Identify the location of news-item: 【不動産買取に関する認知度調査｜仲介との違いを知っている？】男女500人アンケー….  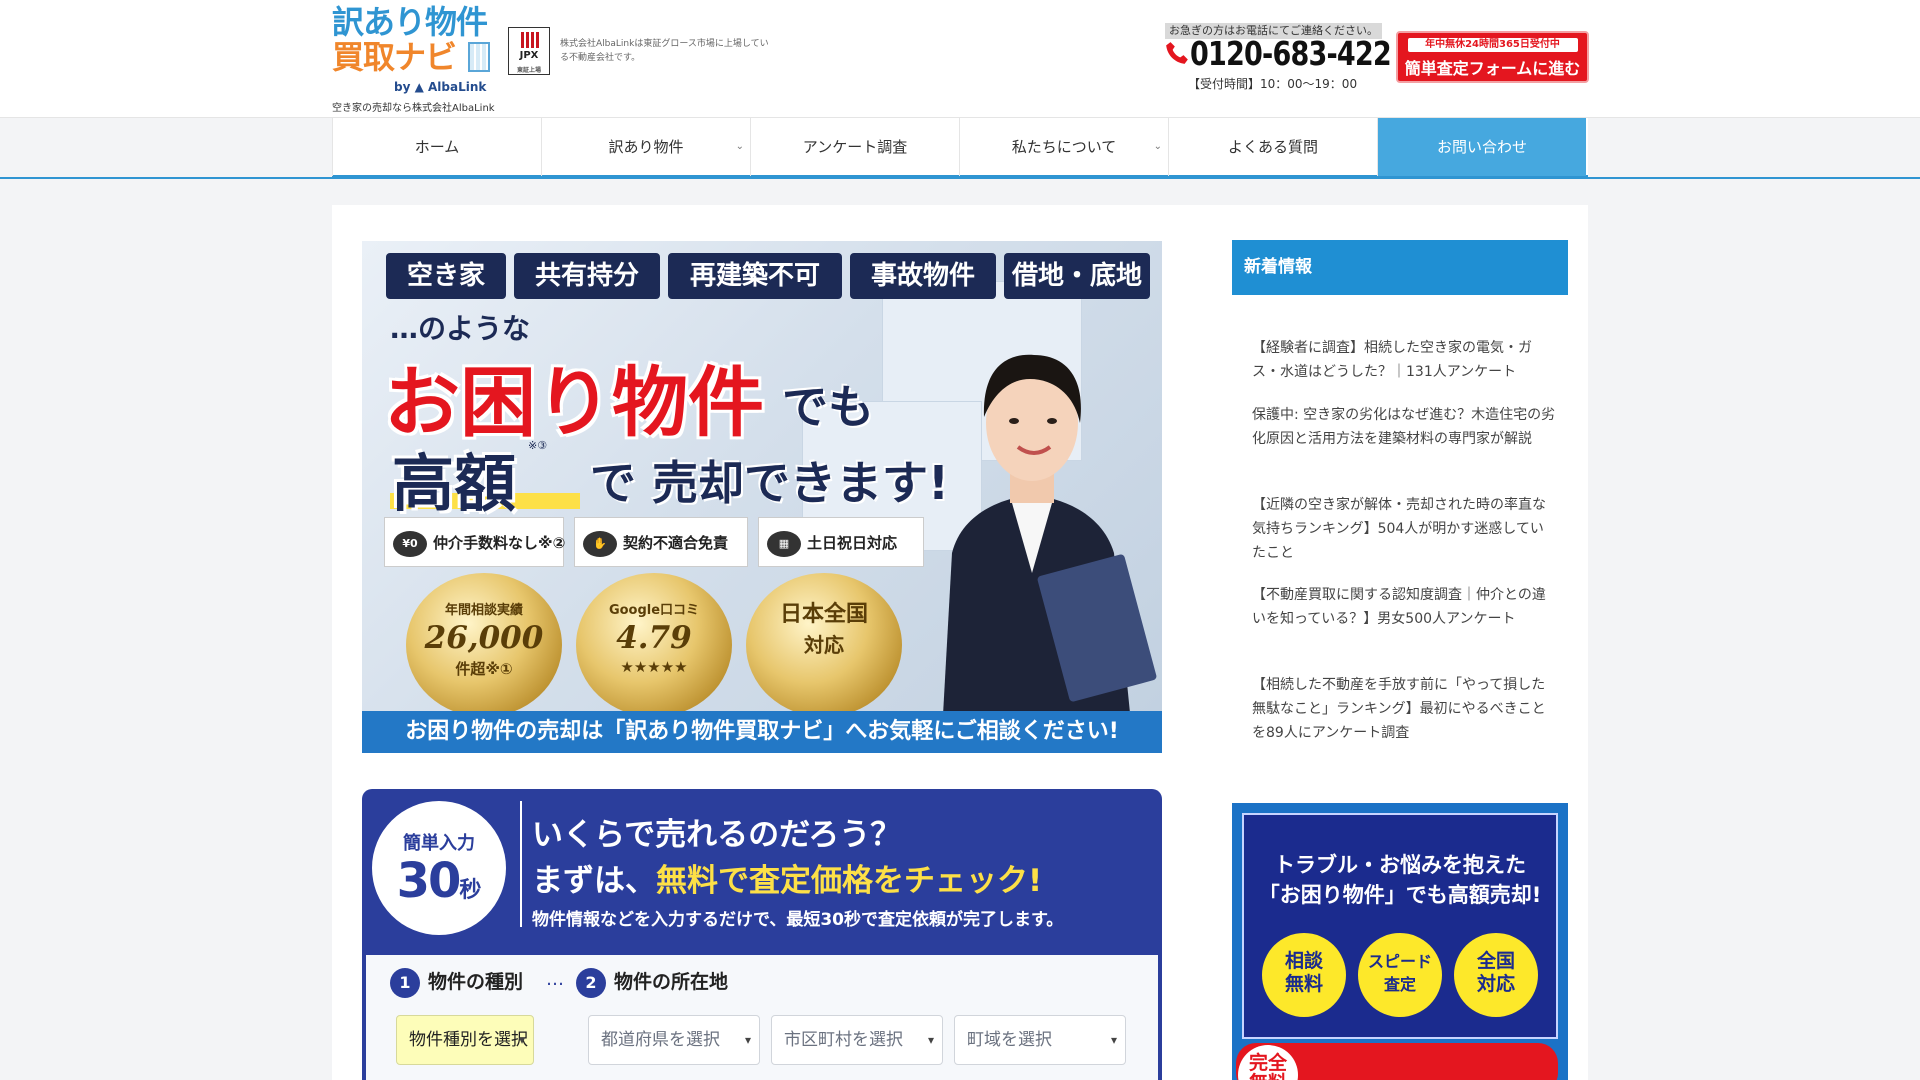
(1404, 607).